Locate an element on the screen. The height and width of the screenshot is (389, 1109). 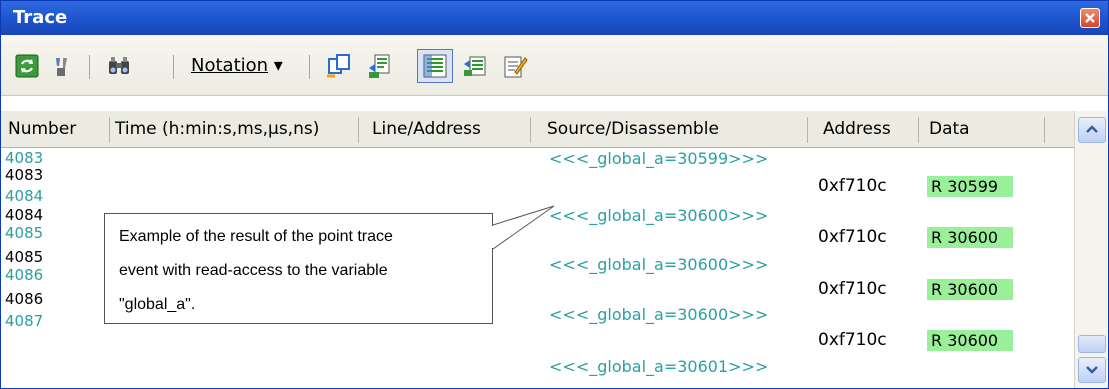
notation-dropdown: Notation ▾ is located at coordinates (237, 65).